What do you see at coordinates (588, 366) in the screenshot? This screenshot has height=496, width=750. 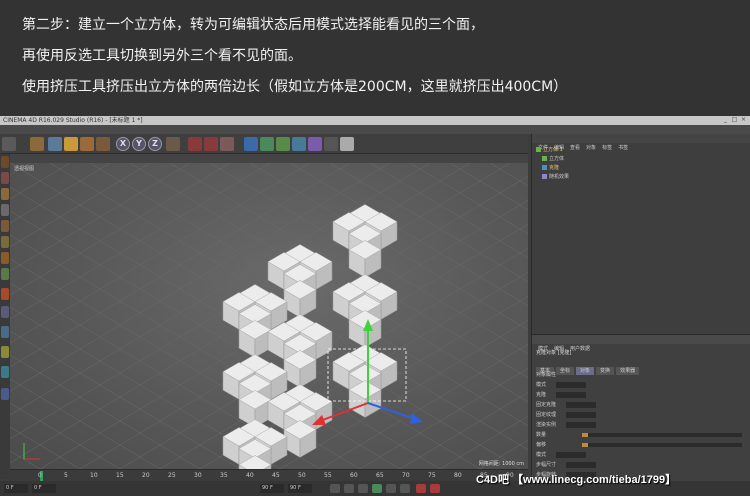 I see `attribute-subtabs: 基本 坐标 对象 变换 效果器` at bounding box center [588, 366].